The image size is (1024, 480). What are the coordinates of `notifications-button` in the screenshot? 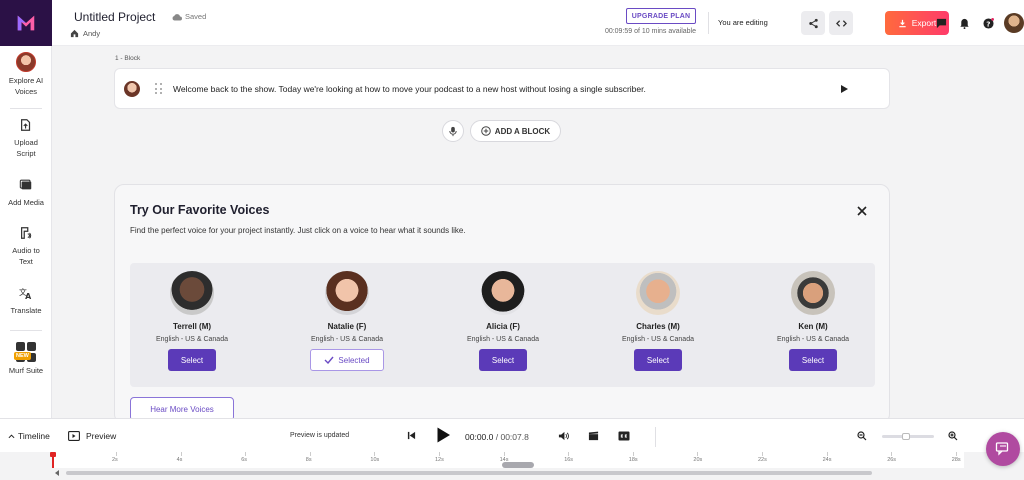 It's located at (964, 23).